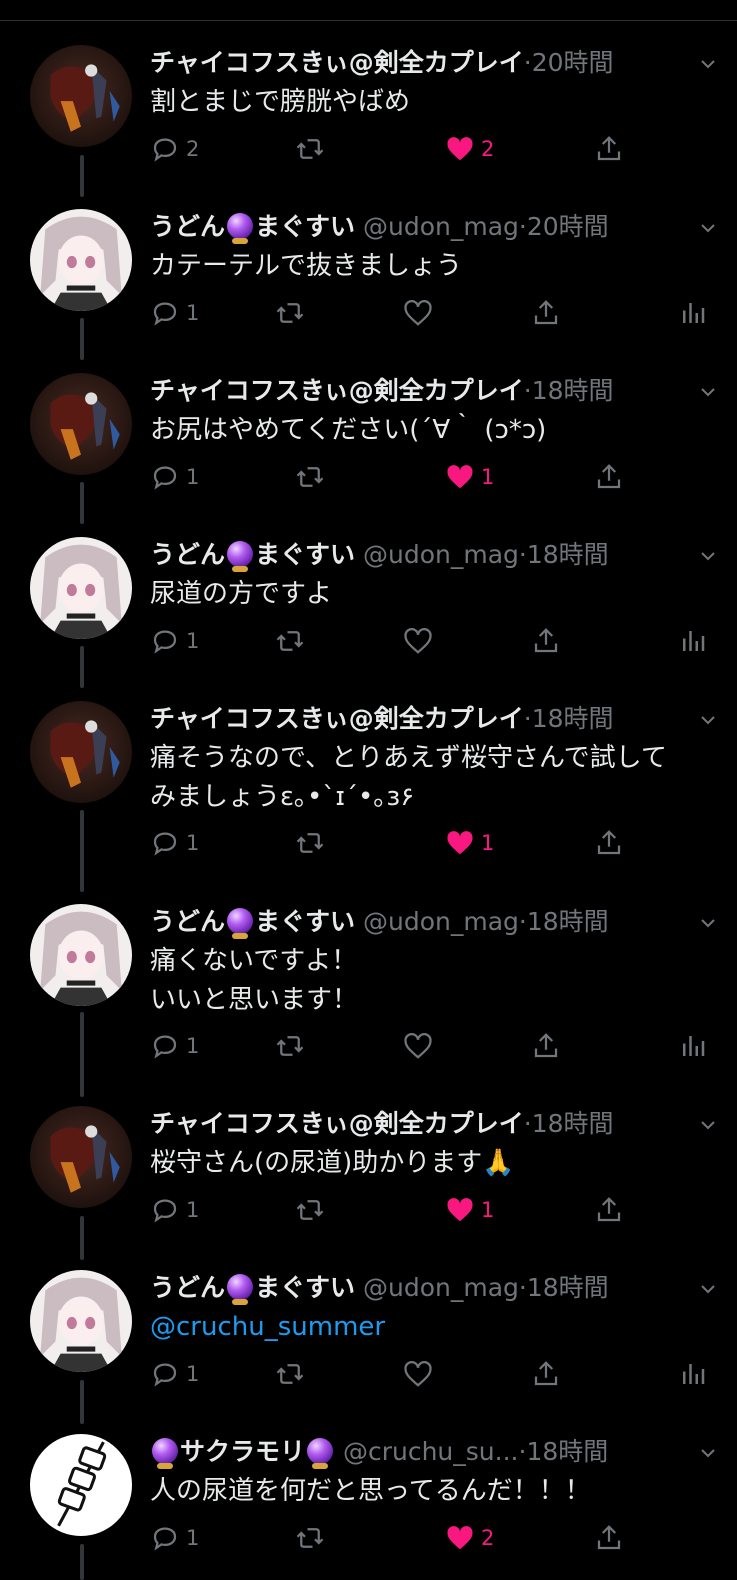 The image size is (737, 1580). I want to click on mention-link: @cruchu_summer, so click(267, 1327).